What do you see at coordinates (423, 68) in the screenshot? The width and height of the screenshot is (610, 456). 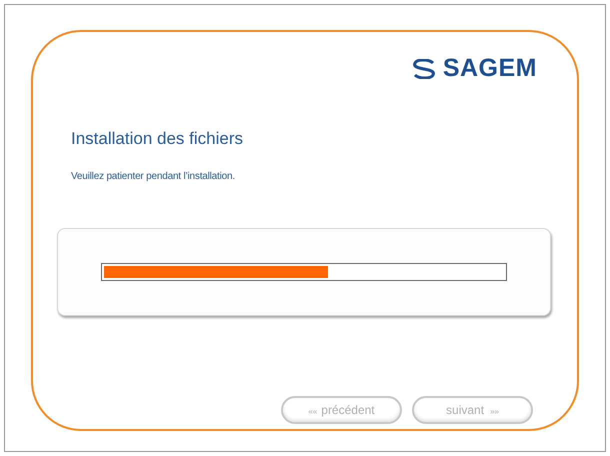 I see `logo-icon` at bounding box center [423, 68].